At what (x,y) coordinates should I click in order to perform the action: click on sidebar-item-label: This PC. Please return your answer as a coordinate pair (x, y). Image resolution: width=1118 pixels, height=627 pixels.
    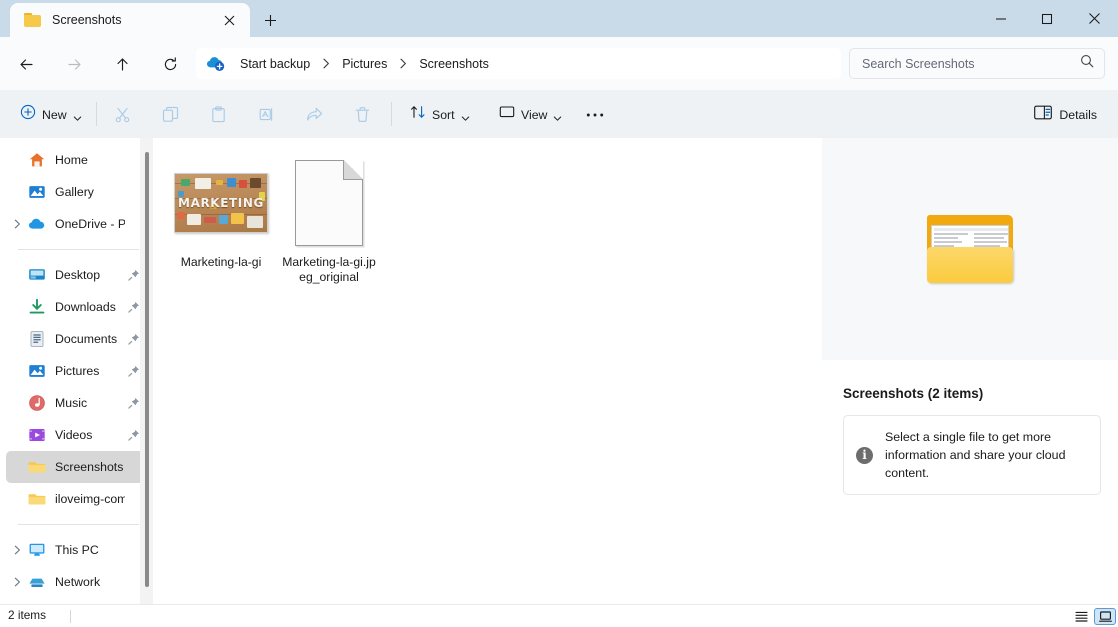
    Looking at the image, I should click on (77, 550).